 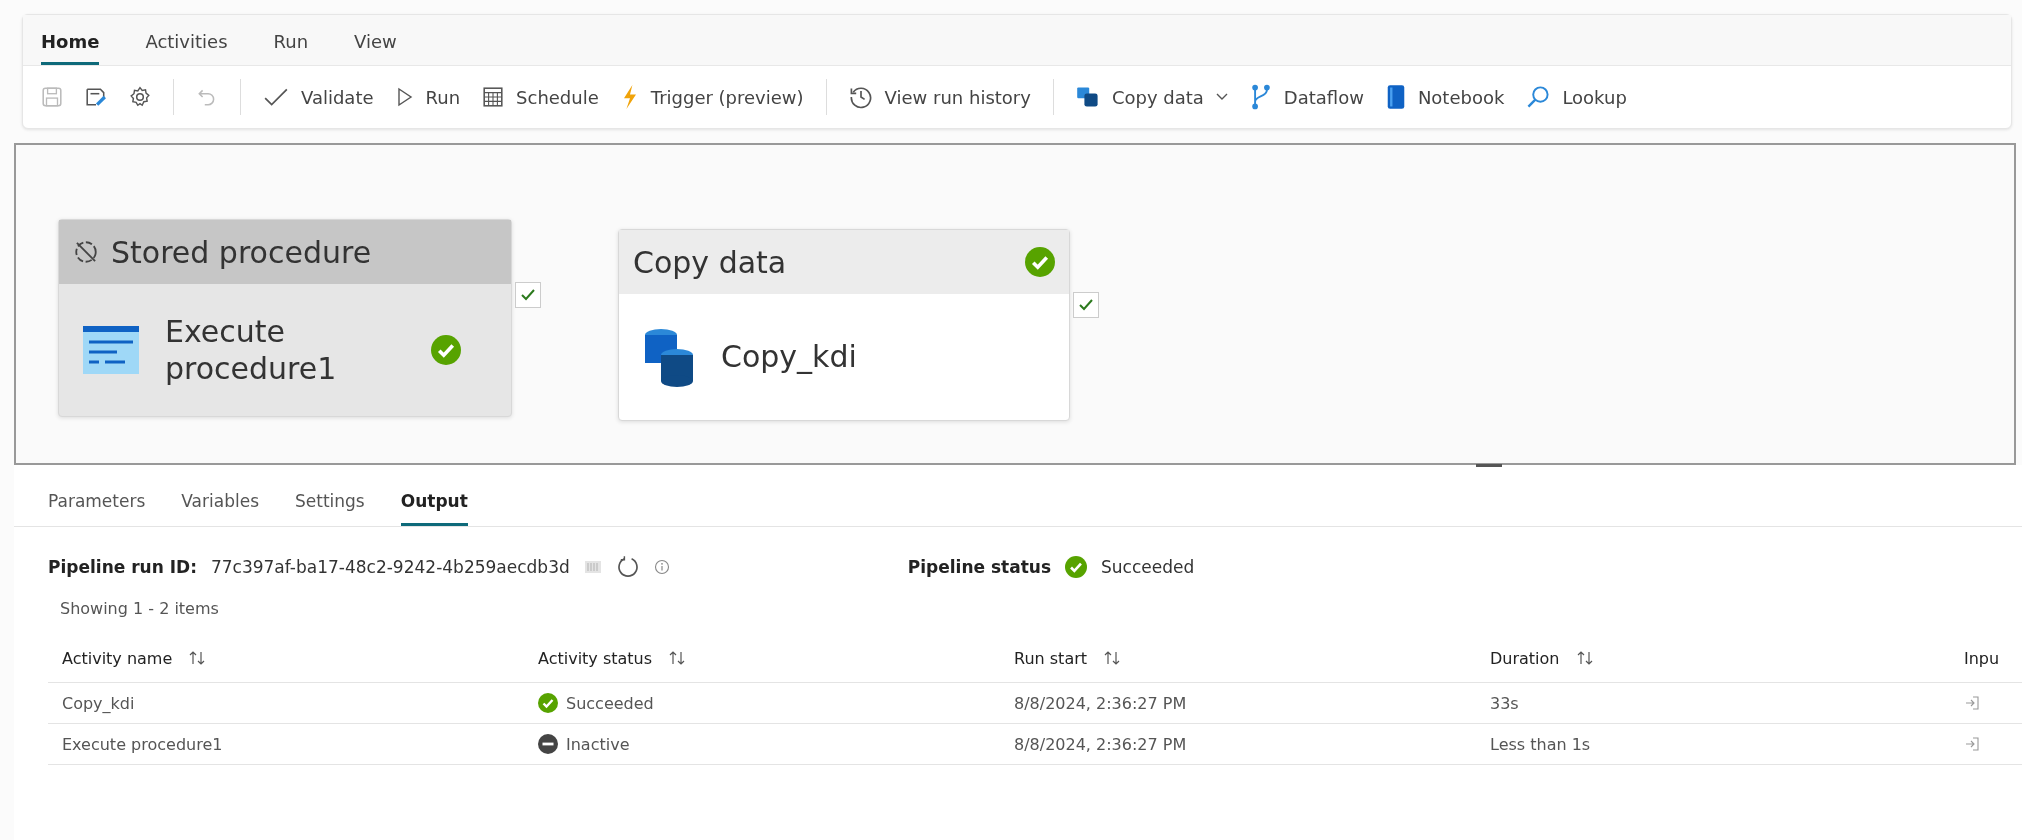 I want to click on run-history-button: View run history, so click(x=939, y=97).